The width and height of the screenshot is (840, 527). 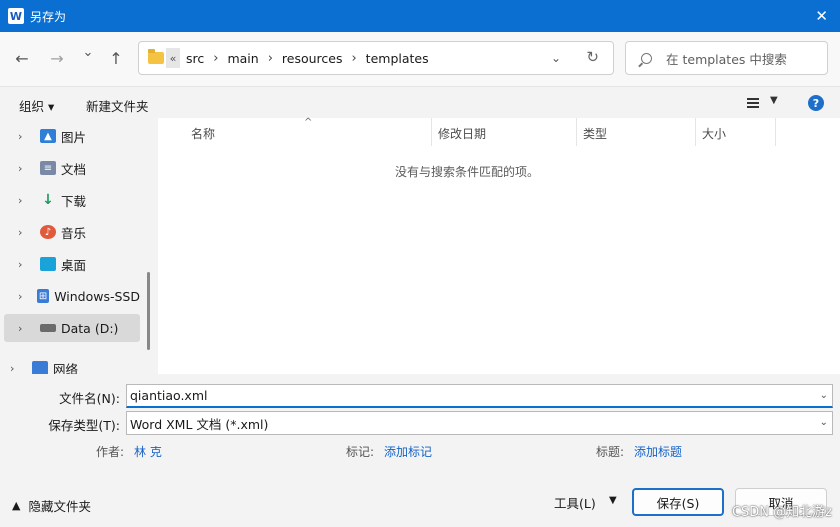 What do you see at coordinates (816, 103) in the screenshot?
I see `help-icon: ?` at bounding box center [816, 103].